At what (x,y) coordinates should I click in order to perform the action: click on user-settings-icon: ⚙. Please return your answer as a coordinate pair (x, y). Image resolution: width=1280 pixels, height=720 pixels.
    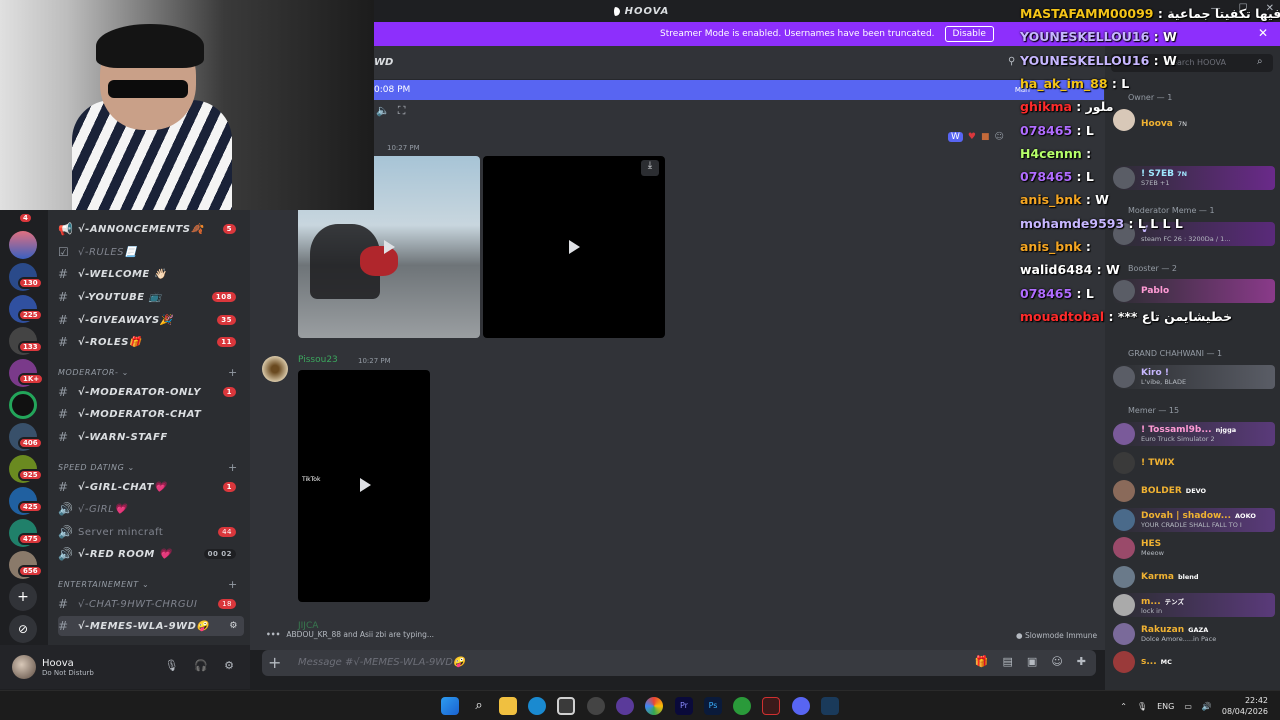
    Looking at the image, I should click on (229, 665).